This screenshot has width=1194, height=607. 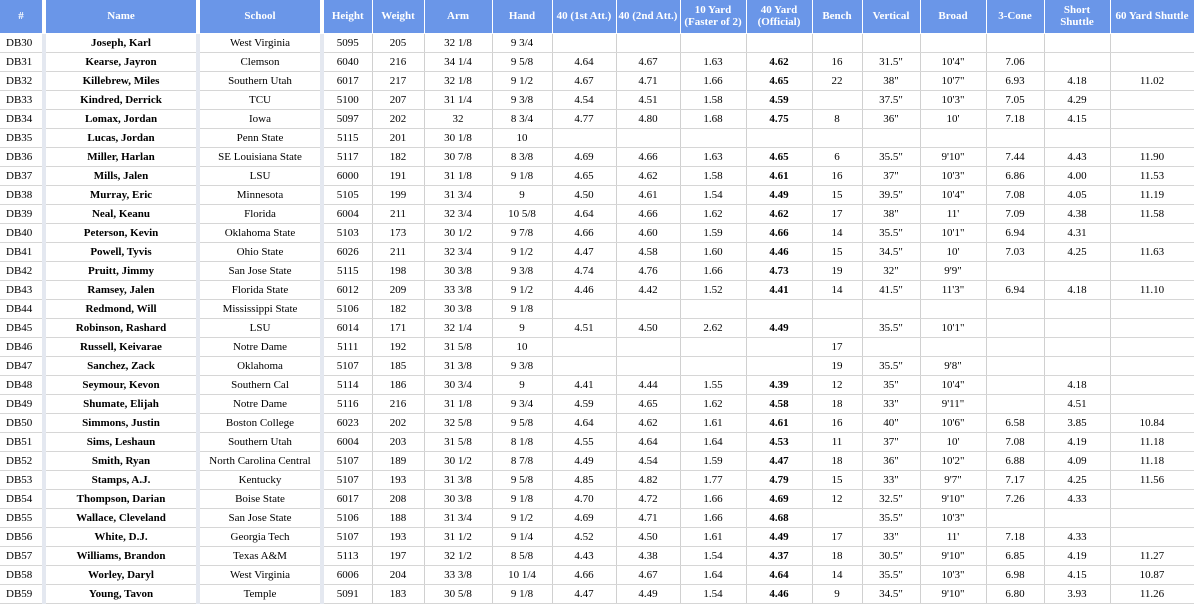 What do you see at coordinates (122, 119) in the screenshot?
I see `player-name-cell: Lomax, Jordan` at bounding box center [122, 119].